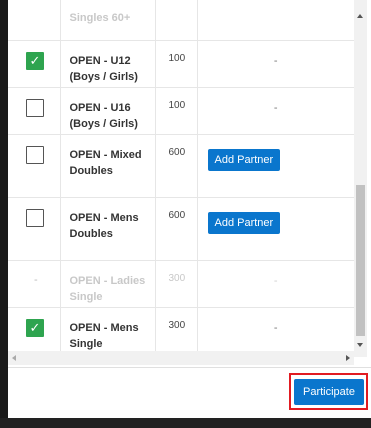 Image resolution: width=371 pixels, height=428 pixels. I want to click on table-row: ✓ OPEN - U12 (Boys / Girls) 100 -, so click(181, 64).